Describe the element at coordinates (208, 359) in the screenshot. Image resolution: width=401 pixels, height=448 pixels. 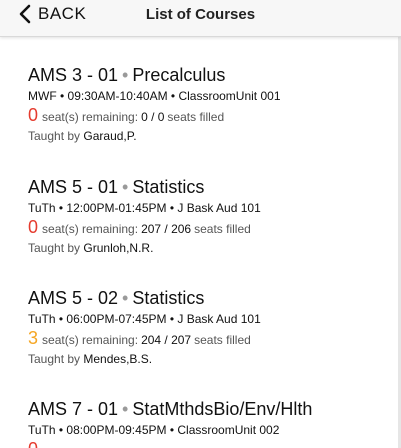
I see `instructor-line: Taught by Mendes,B.S.` at that location.